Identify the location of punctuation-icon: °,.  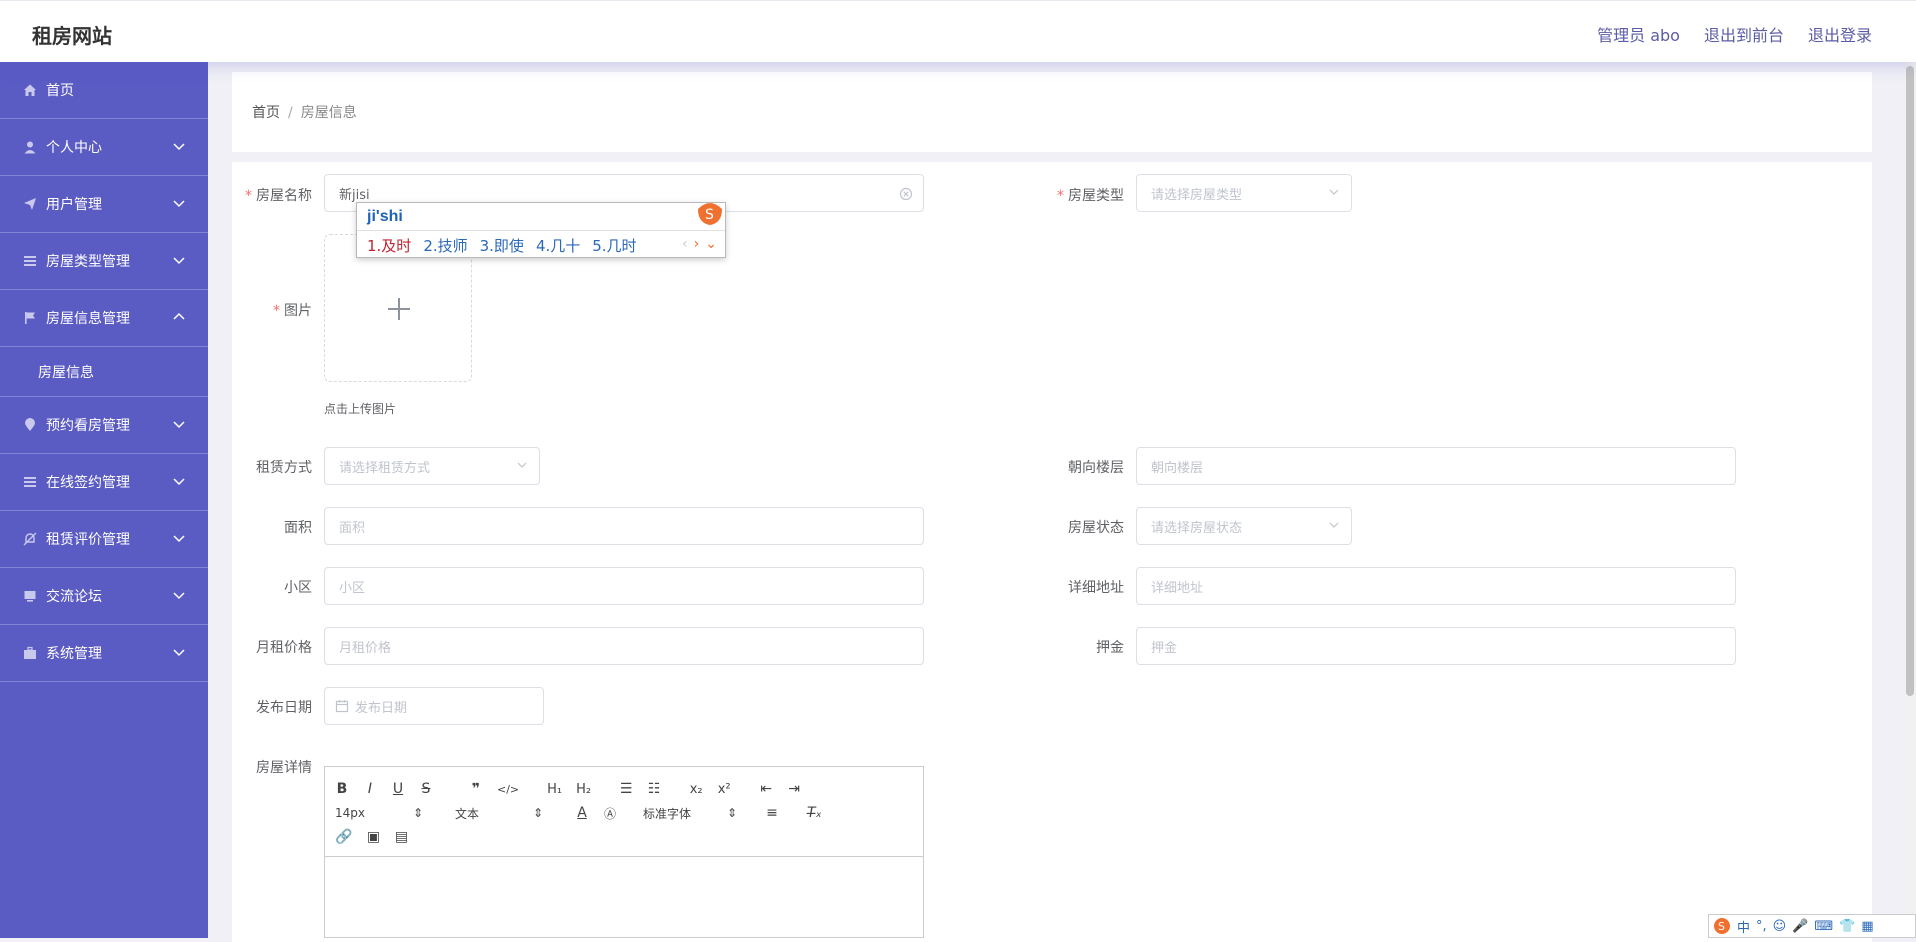
(1761, 926).